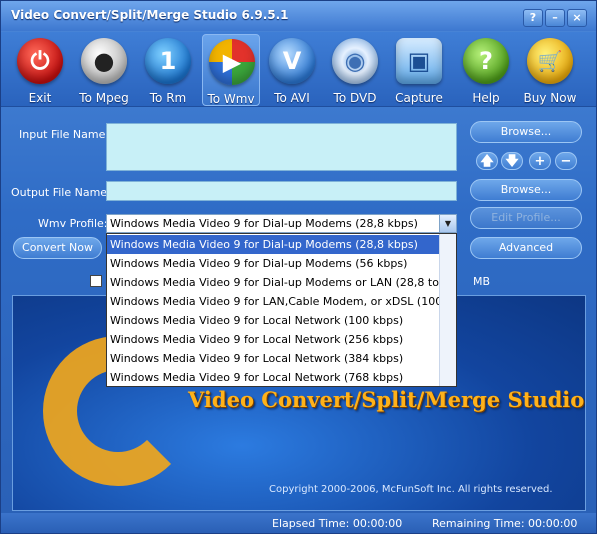  I want to click on toolbar-label: Buy Now, so click(550, 98).